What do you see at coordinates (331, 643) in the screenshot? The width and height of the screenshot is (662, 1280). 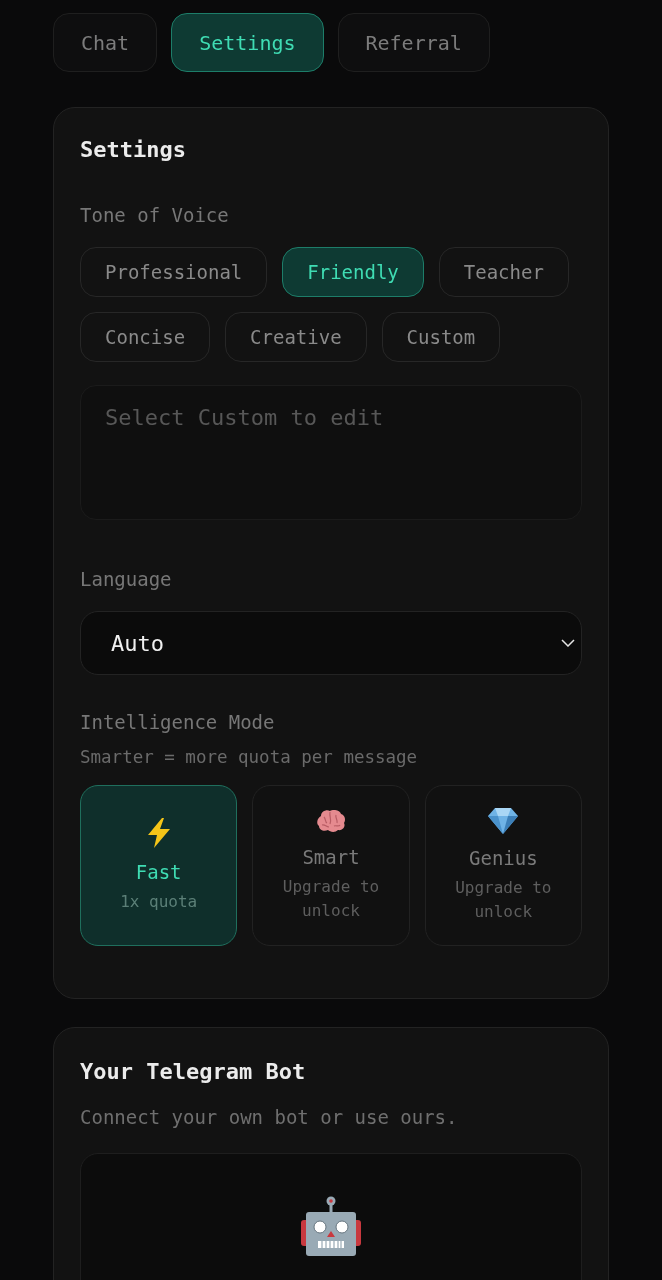 I see `language-select: Auto` at bounding box center [331, 643].